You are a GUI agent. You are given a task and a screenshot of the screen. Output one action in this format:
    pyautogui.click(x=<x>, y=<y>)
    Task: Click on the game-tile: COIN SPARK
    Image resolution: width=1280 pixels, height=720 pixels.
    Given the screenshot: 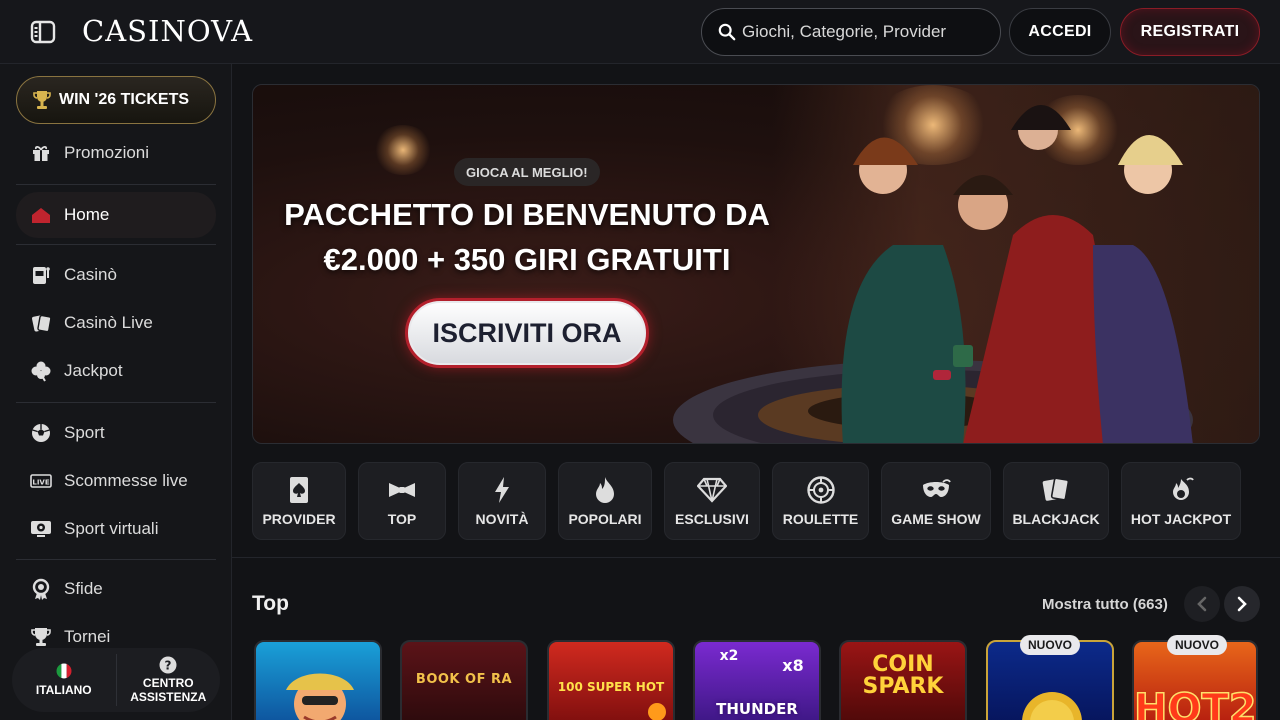 What is the action you would take?
    pyautogui.click(x=903, y=680)
    